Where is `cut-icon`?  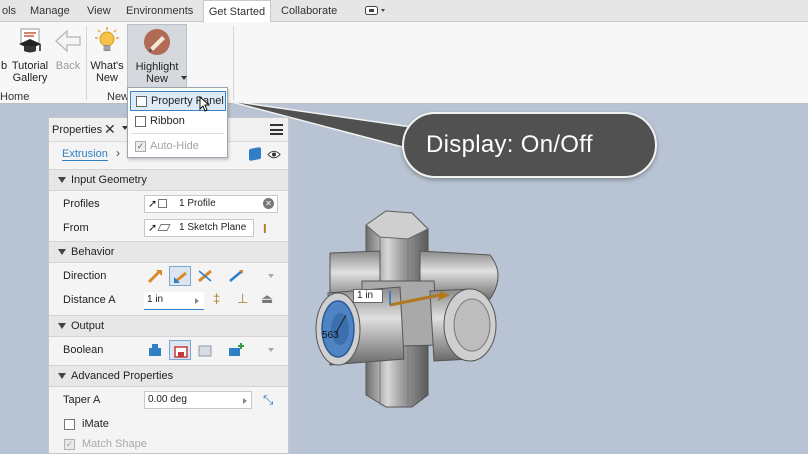
cut-icon is located at coordinates (180, 350).